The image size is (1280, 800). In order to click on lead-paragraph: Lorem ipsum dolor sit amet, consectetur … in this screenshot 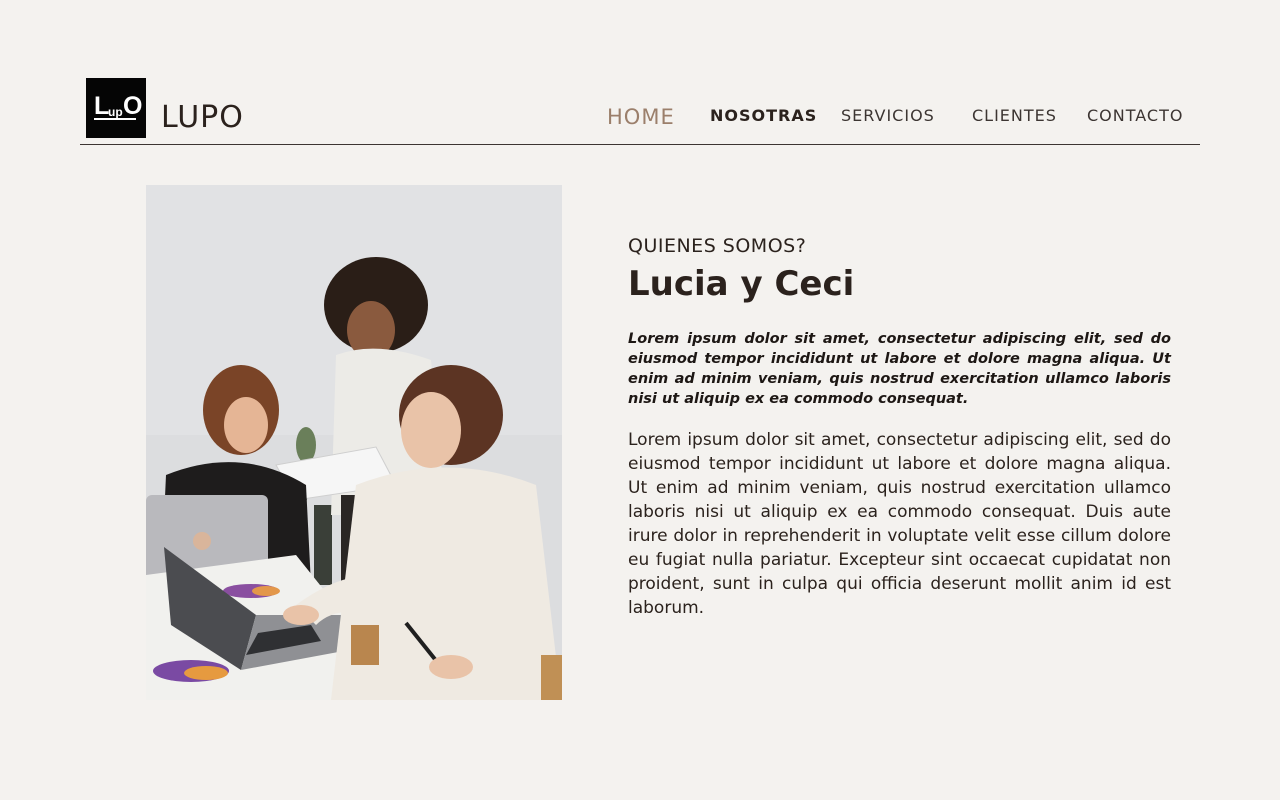, I will do `click(899, 369)`.